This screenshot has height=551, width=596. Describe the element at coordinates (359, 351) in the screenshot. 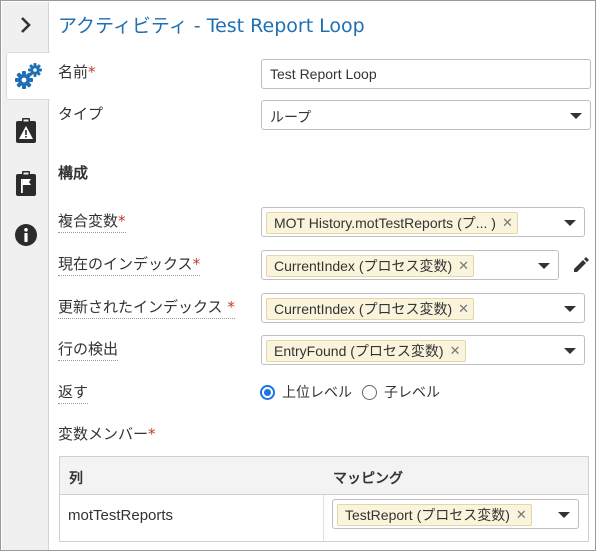

I see `row-found-chip-text: EntryFound (プロセス変数)` at that location.